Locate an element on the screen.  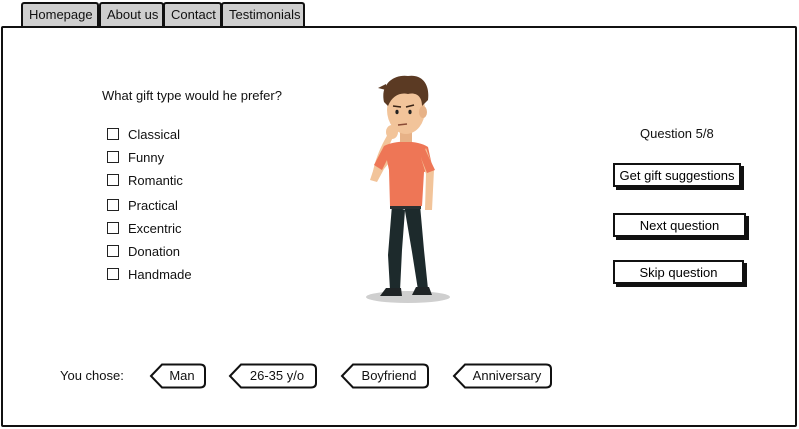
tab-label: Testimonials is located at coordinates (265, 14).